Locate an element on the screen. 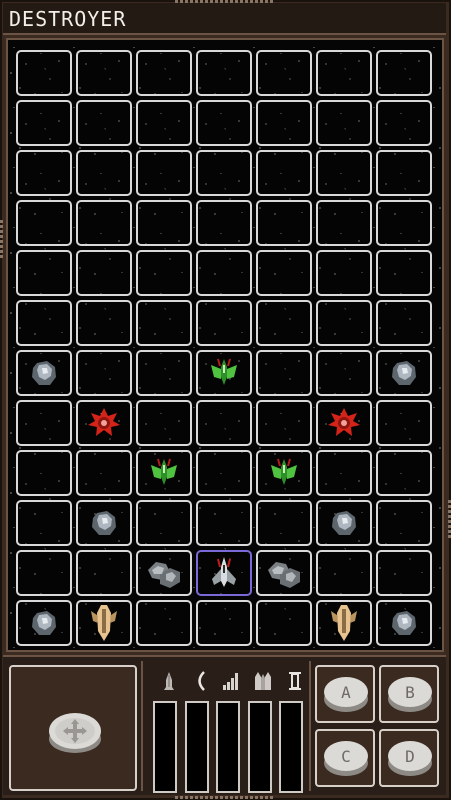  frame-decoration-bottom is located at coordinates (225, 797).